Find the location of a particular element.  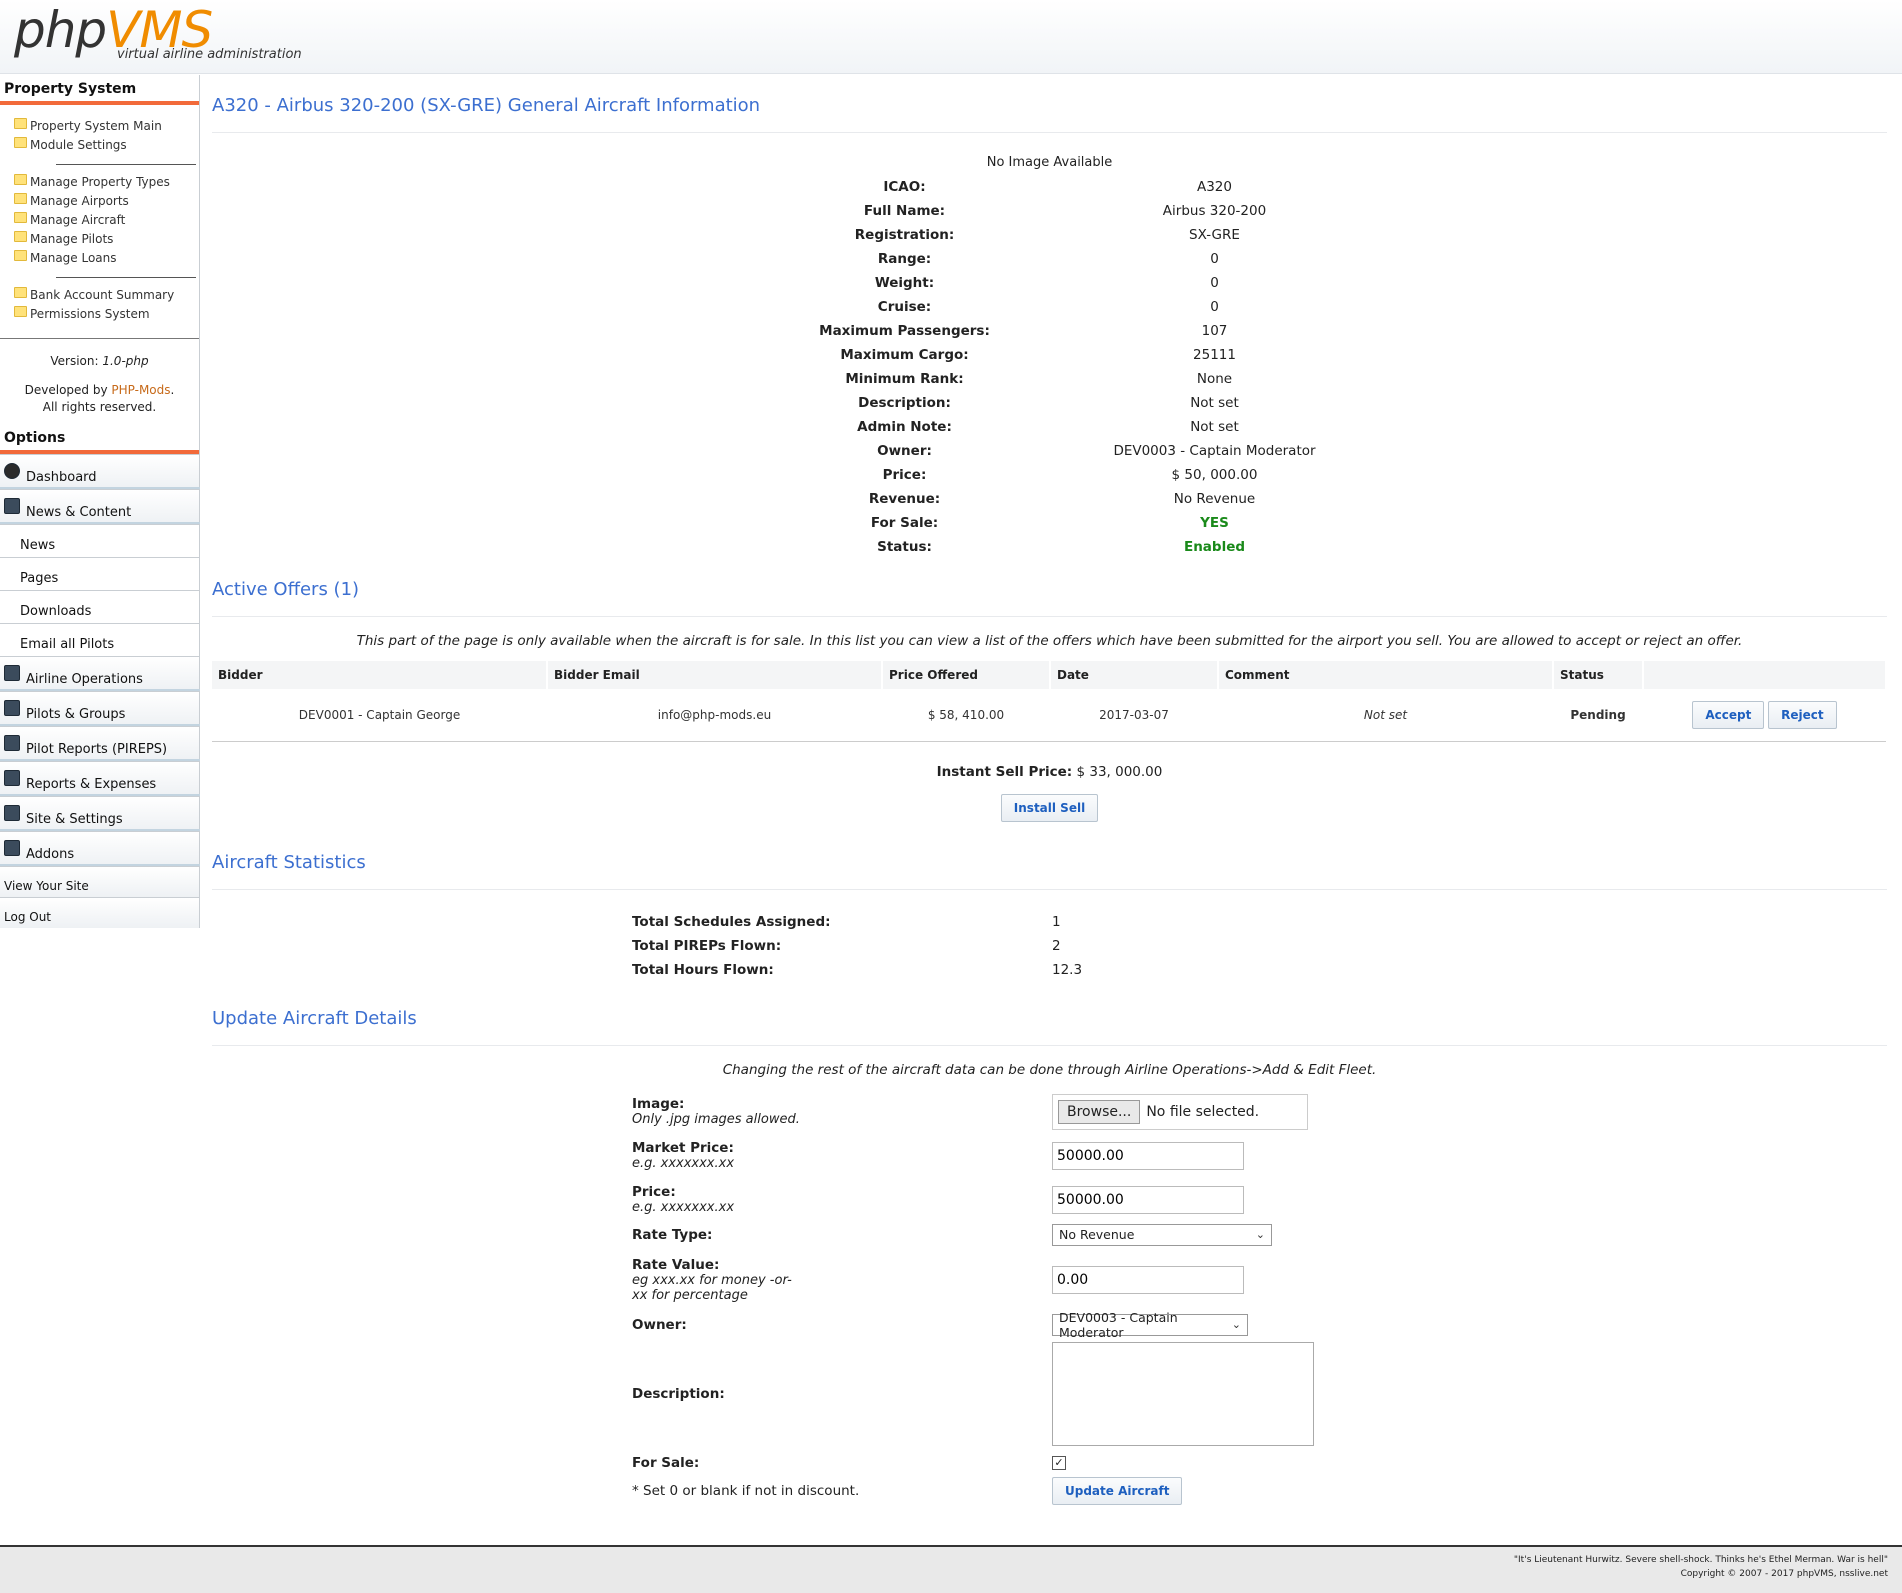

for-sale-form-label: For Sale: is located at coordinates (666, 1462).